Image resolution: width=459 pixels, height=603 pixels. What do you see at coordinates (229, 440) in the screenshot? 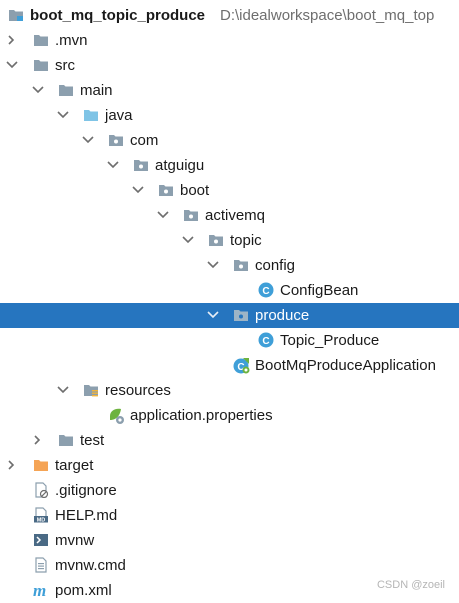
I see `tree-row-test: test` at bounding box center [229, 440].